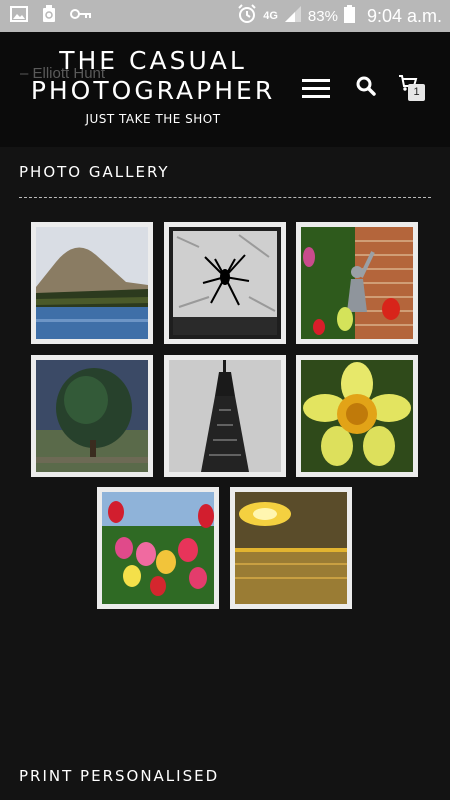  I want to click on photo-statue, so click(357, 283).